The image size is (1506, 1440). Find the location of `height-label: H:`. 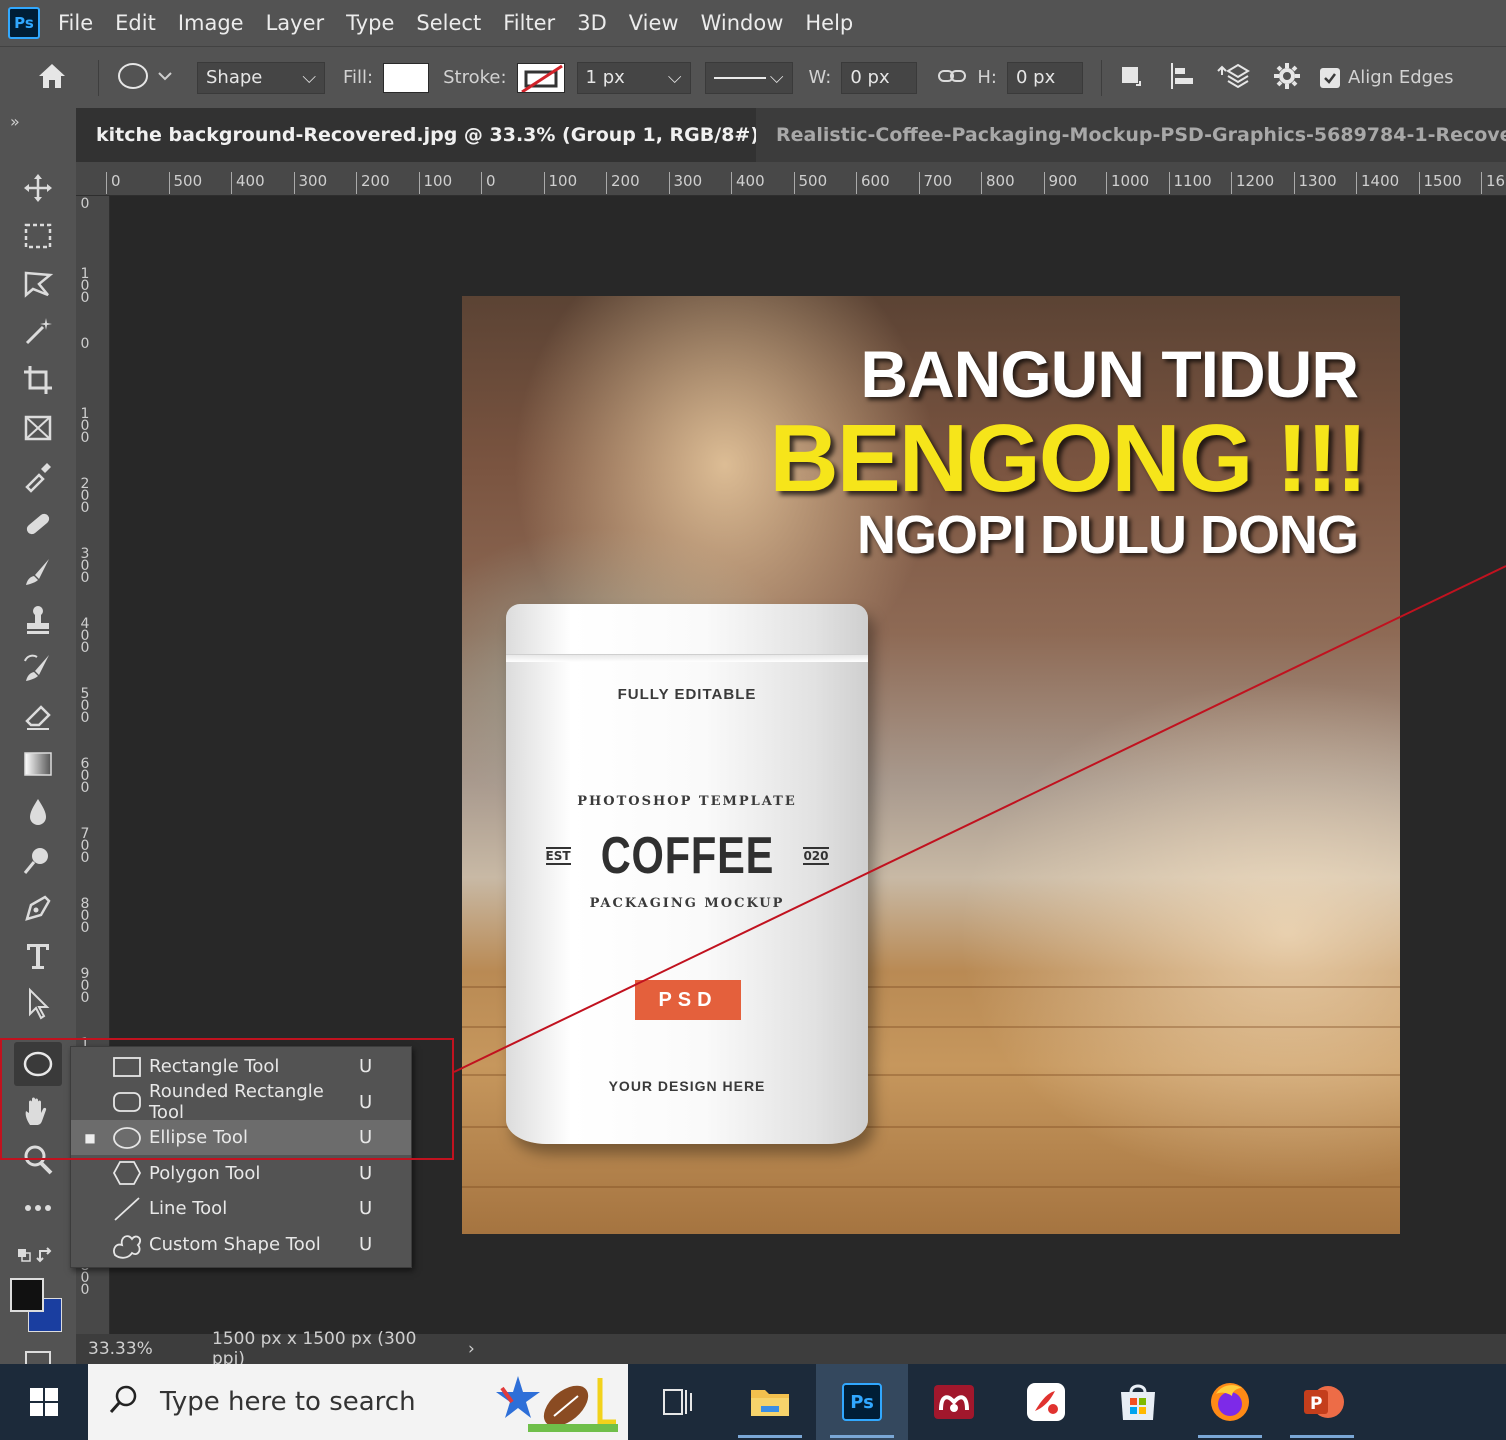

height-label: H: is located at coordinates (987, 77).